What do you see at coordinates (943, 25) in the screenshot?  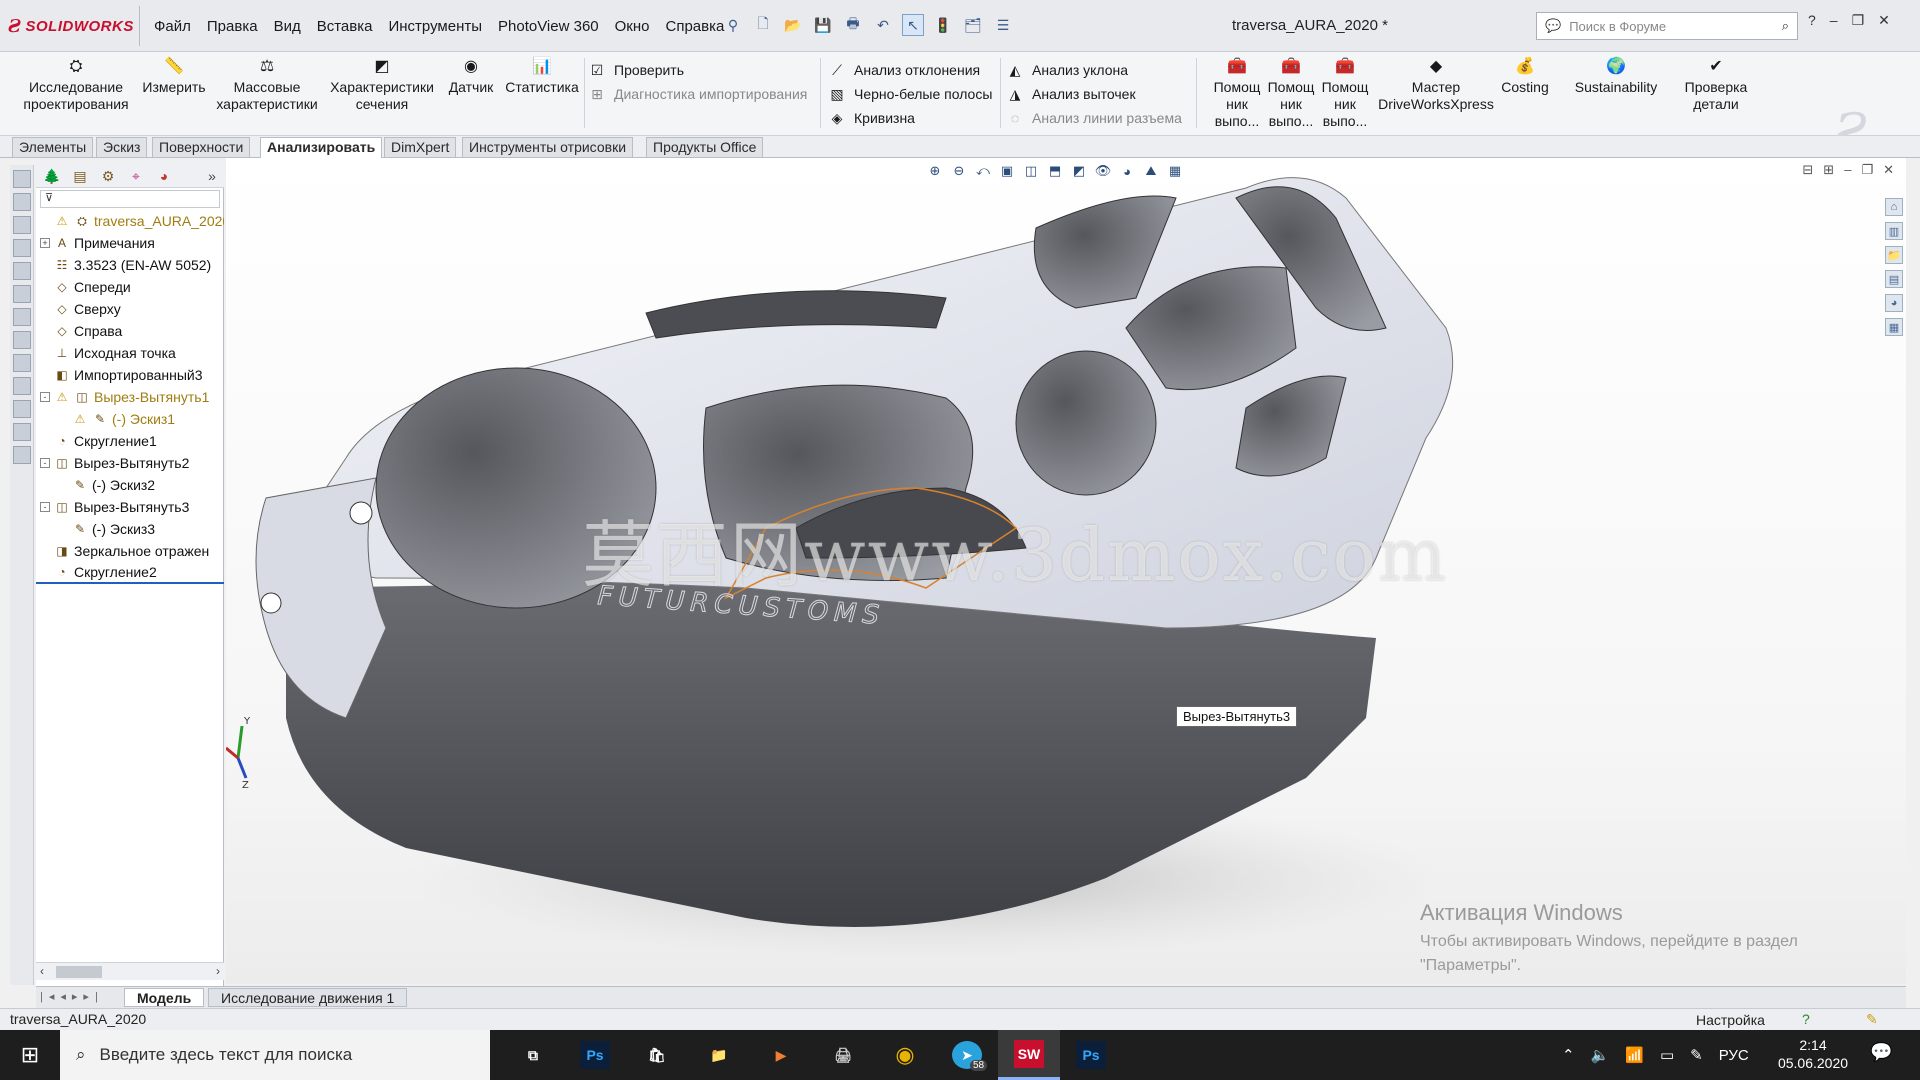 I see `traffic-light-icon: 🚦` at bounding box center [943, 25].